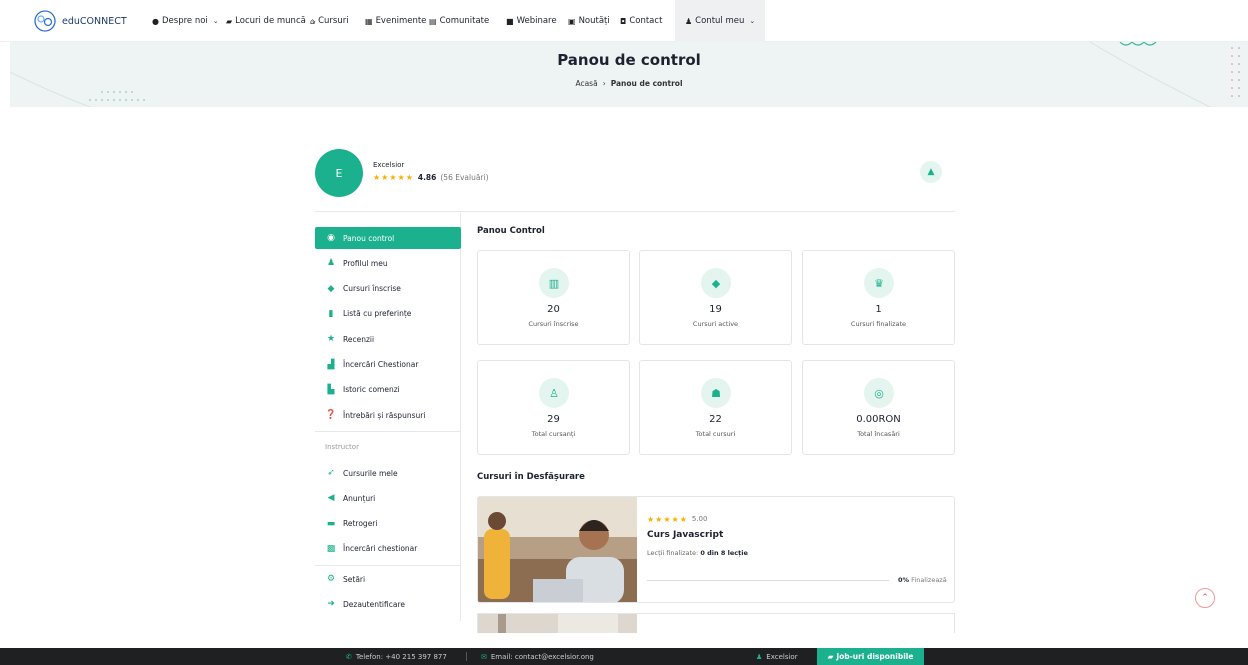 The image size is (1248, 665). What do you see at coordinates (189, 21) in the screenshot?
I see `nav-item-info: ● Despre noi ⌄` at bounding box center [189, 21].